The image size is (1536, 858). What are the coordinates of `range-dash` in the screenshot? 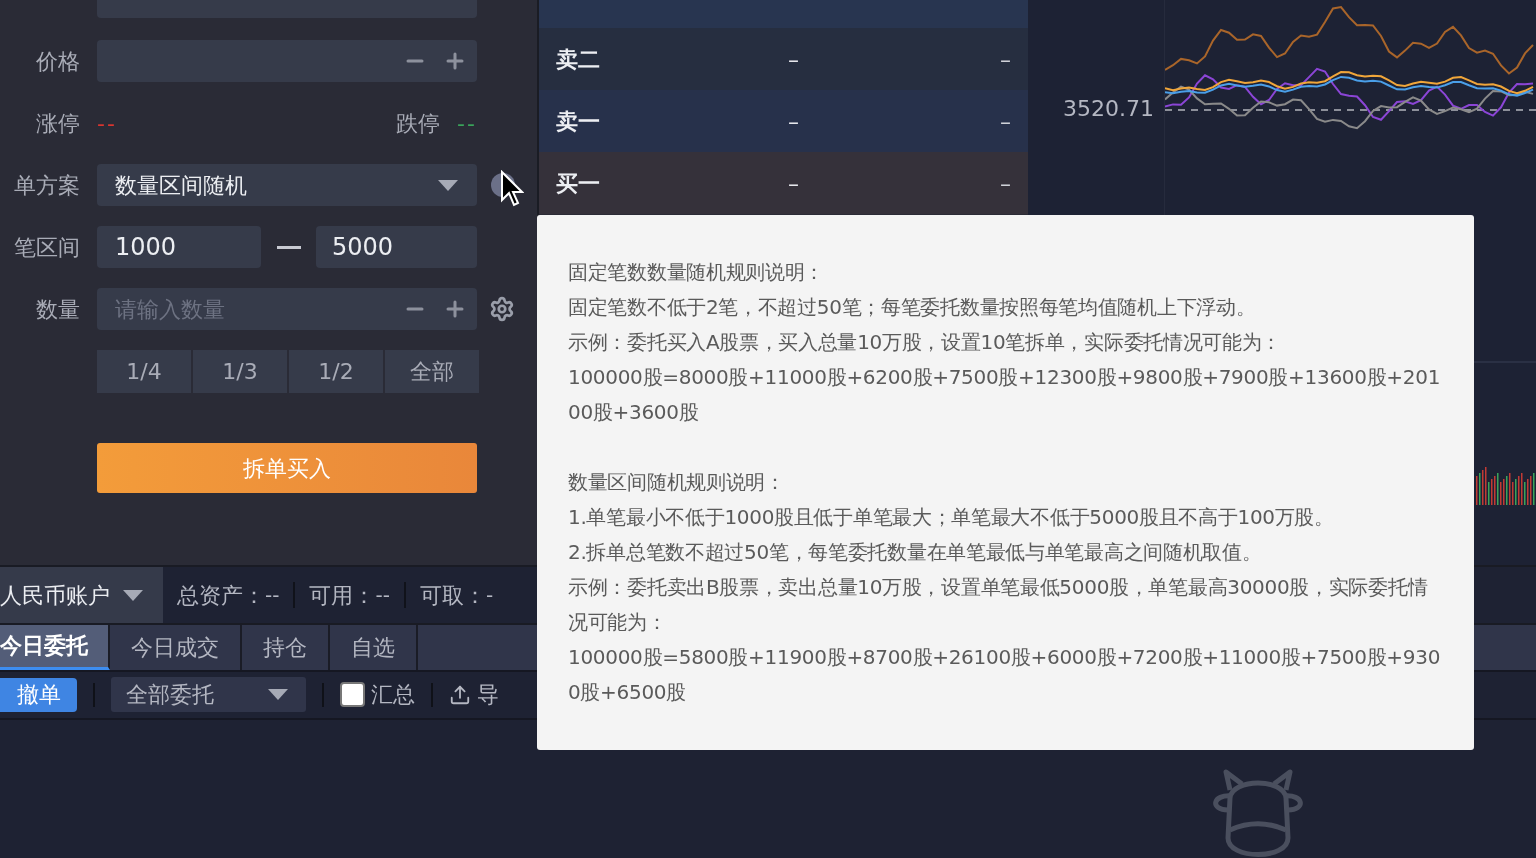 It's located at (288, 247).